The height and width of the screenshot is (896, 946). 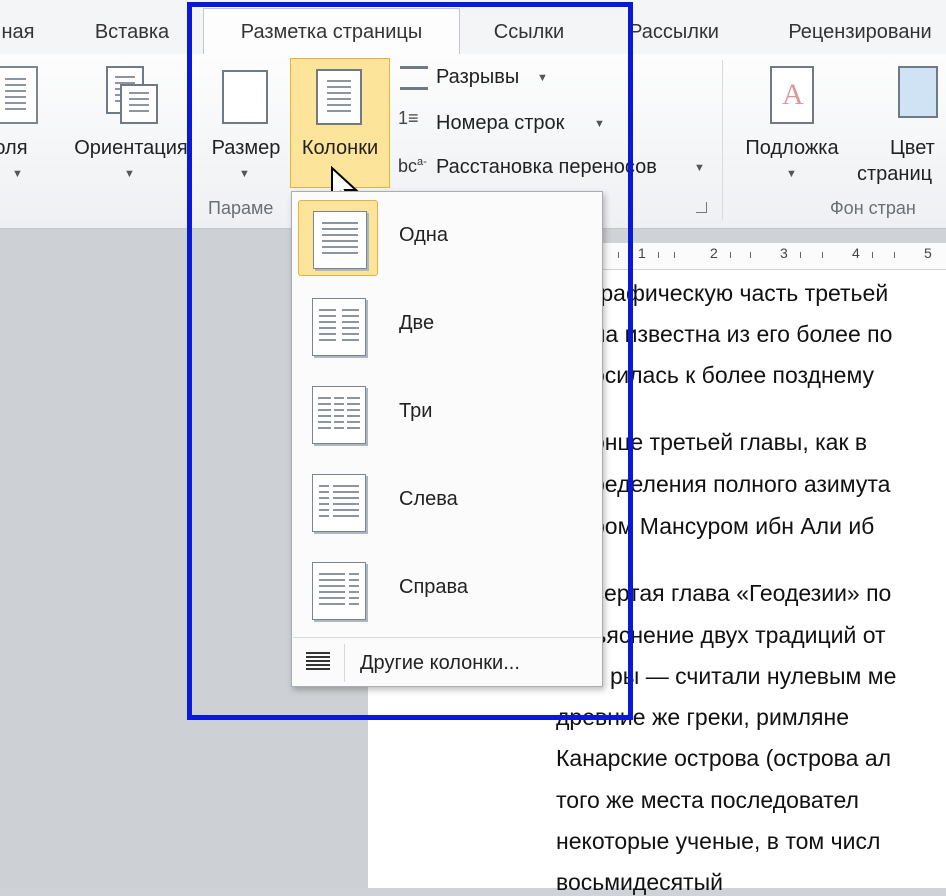 What do you see at coordinates (131, 148) in the screenshot?
I see `orientation-label: Ориентация` at bounding box center [131, 148].